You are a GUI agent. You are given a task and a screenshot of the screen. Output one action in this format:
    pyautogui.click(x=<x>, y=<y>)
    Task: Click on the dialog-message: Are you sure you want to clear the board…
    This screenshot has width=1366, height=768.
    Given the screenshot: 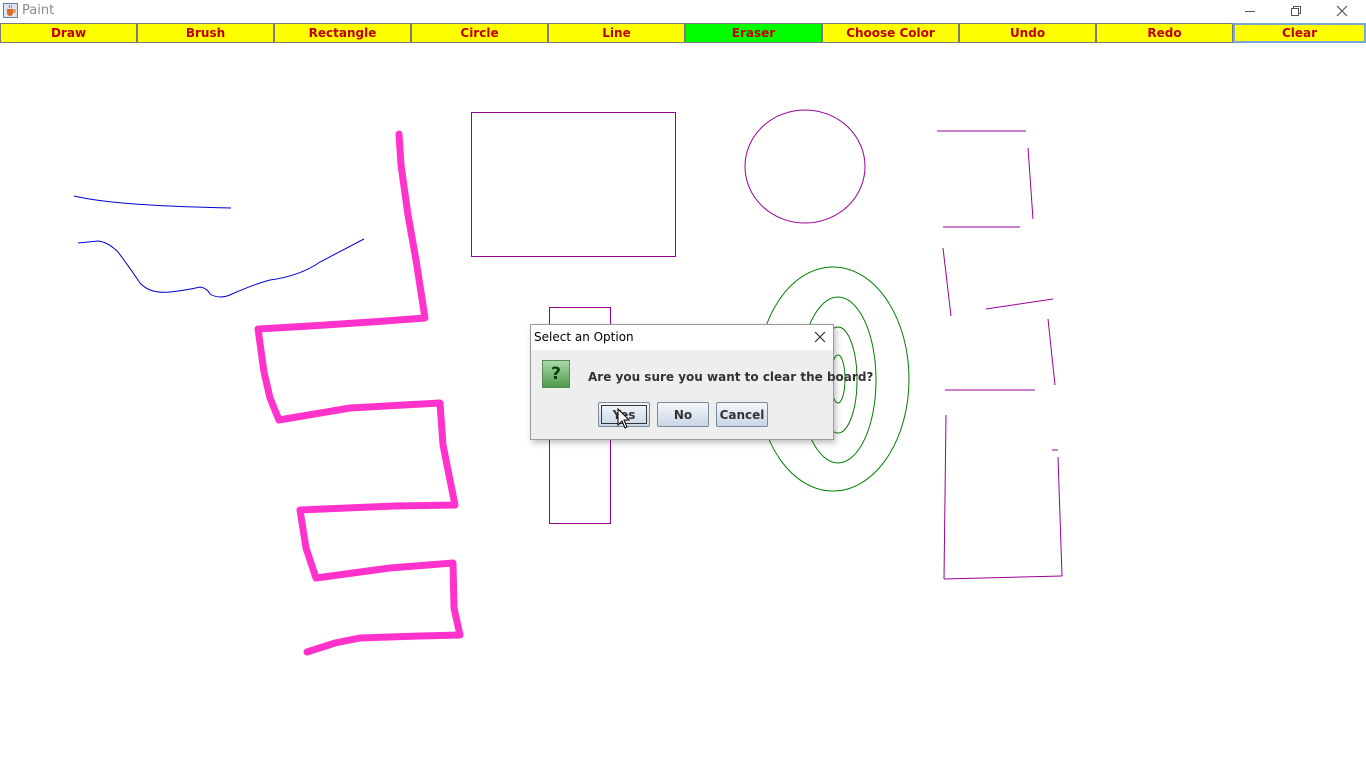 What is the action you would take?
    pyautogui.click(x=731, y=377)
    